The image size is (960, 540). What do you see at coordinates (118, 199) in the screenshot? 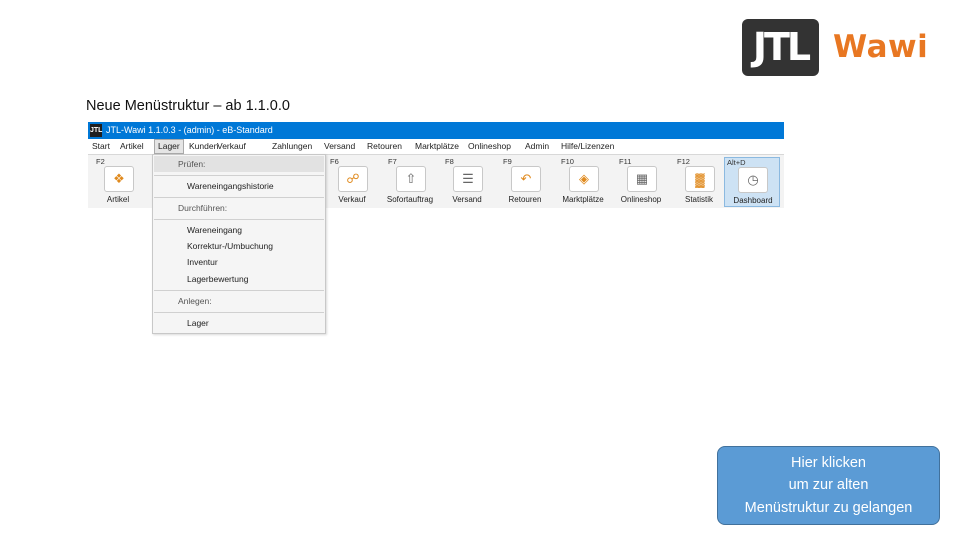
I see `ribbon-label: Artikel` at bounding box center [118, 199].